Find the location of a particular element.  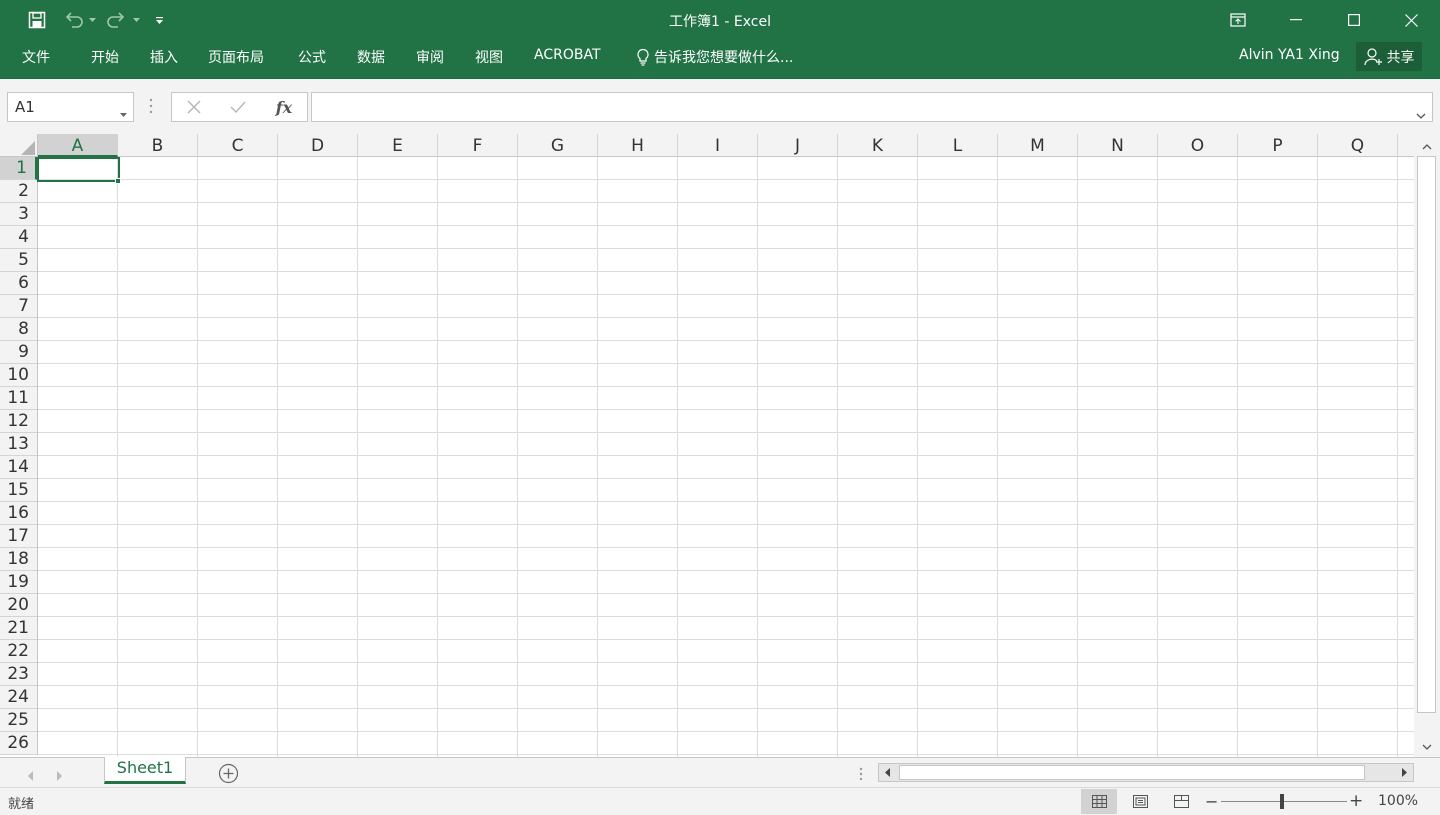

page-break-preview-icon is located at coordinates (1181, 801).